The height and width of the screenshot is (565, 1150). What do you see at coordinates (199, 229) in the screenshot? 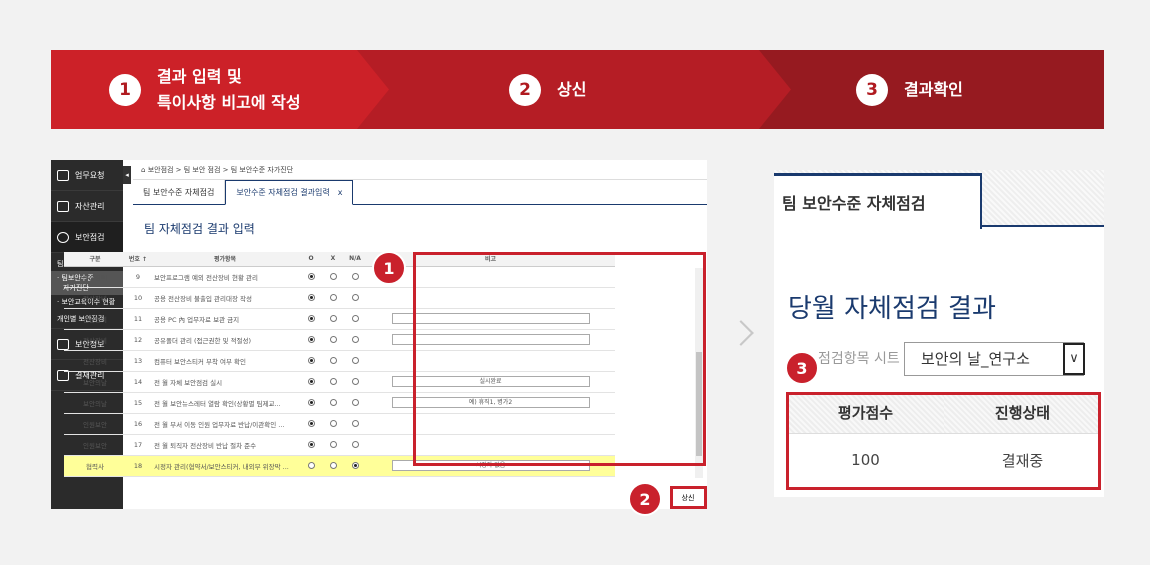
I see `page-title: 팀 자체점검 결과 입력` at bounding box center [199, 229].